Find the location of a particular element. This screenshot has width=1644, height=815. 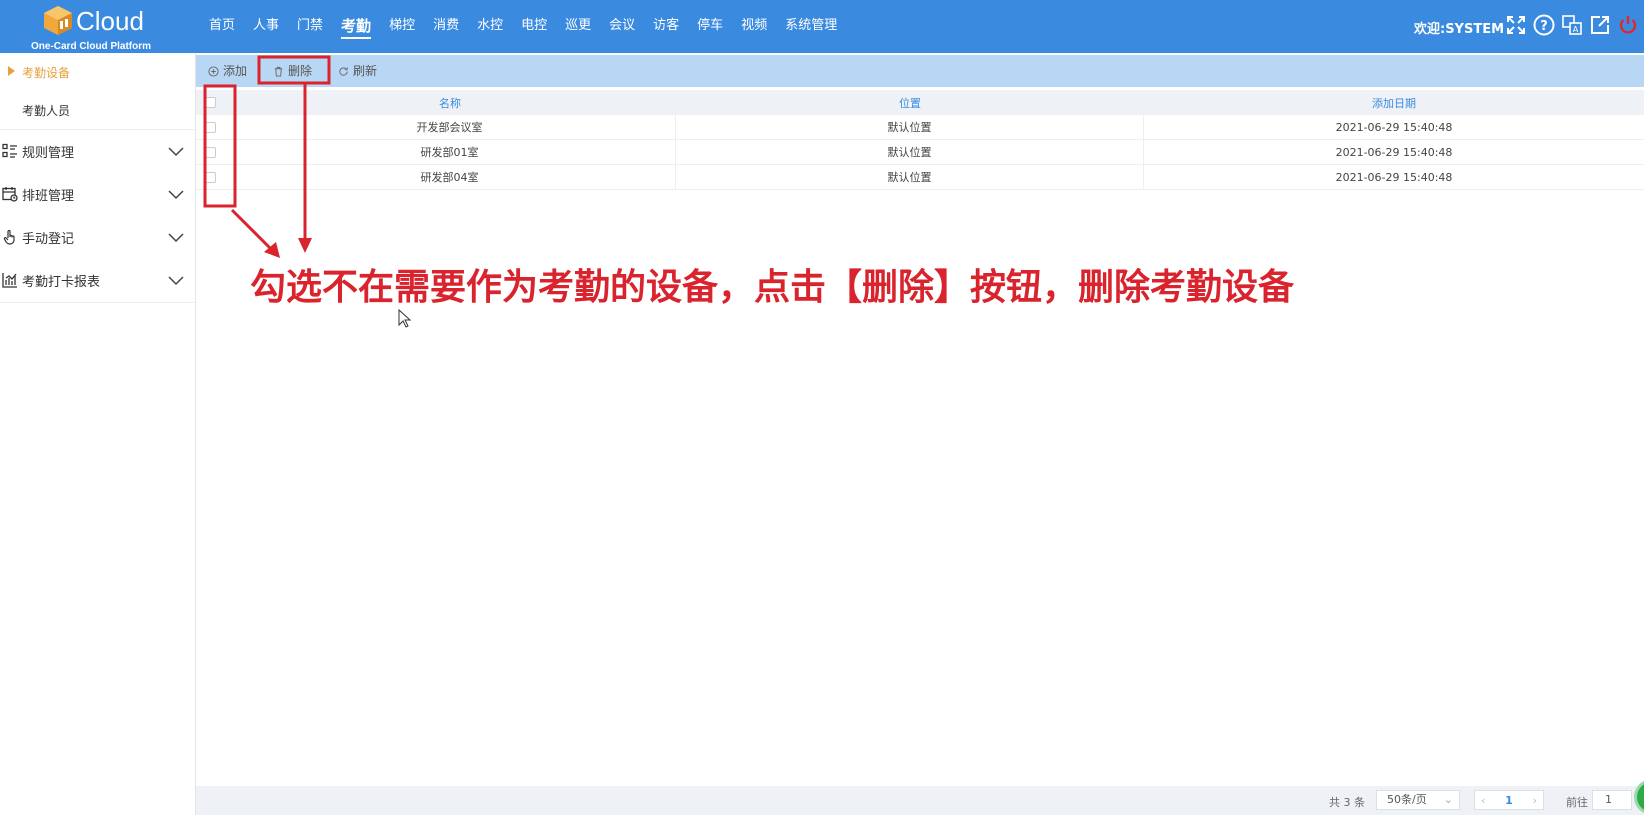

rules-icon is located at coordinates (9, 150).